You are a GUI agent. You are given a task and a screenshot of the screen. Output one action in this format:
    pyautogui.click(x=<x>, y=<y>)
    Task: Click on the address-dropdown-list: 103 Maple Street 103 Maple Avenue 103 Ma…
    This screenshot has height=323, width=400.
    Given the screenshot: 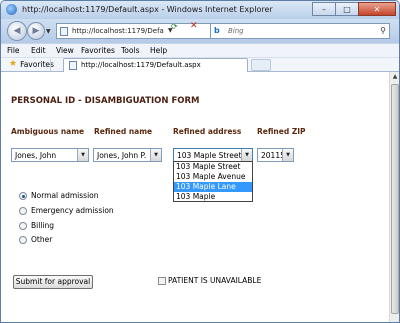 What is the action you would take?
    pyautogui.click(x=213, y=181)
    